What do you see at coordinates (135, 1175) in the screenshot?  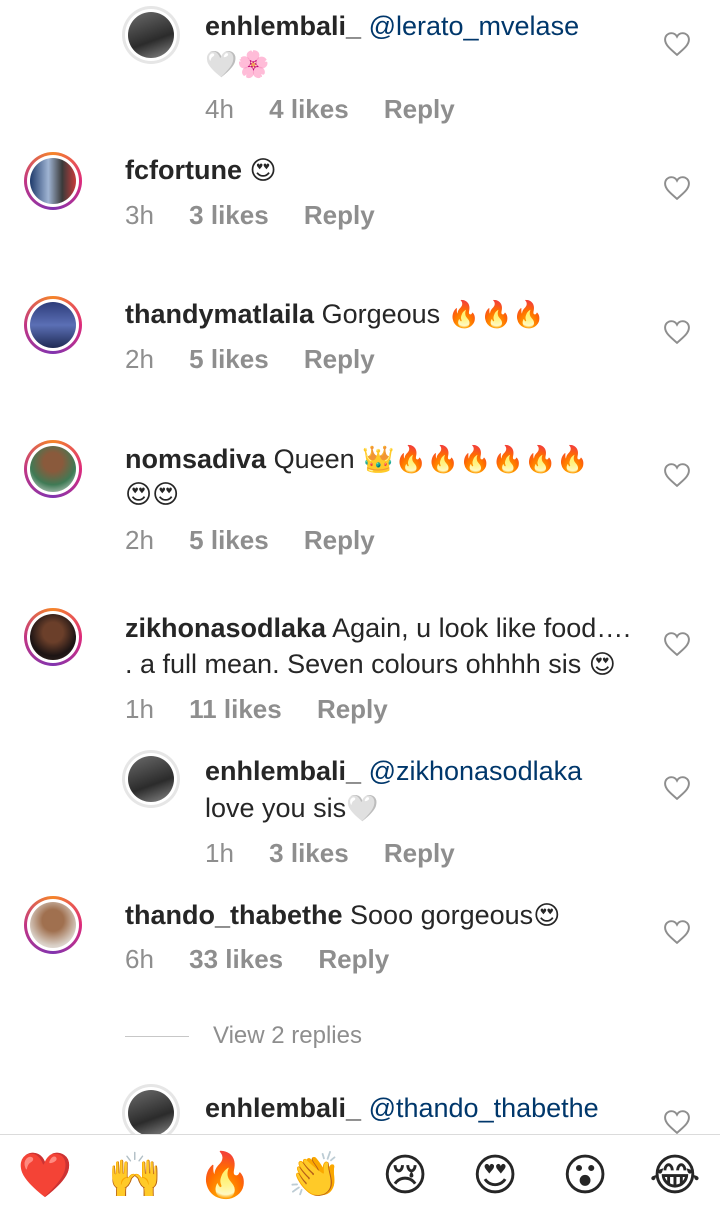 I see `raising-hands-emoji-button: 🙌` at bounding box center [135, 1175].